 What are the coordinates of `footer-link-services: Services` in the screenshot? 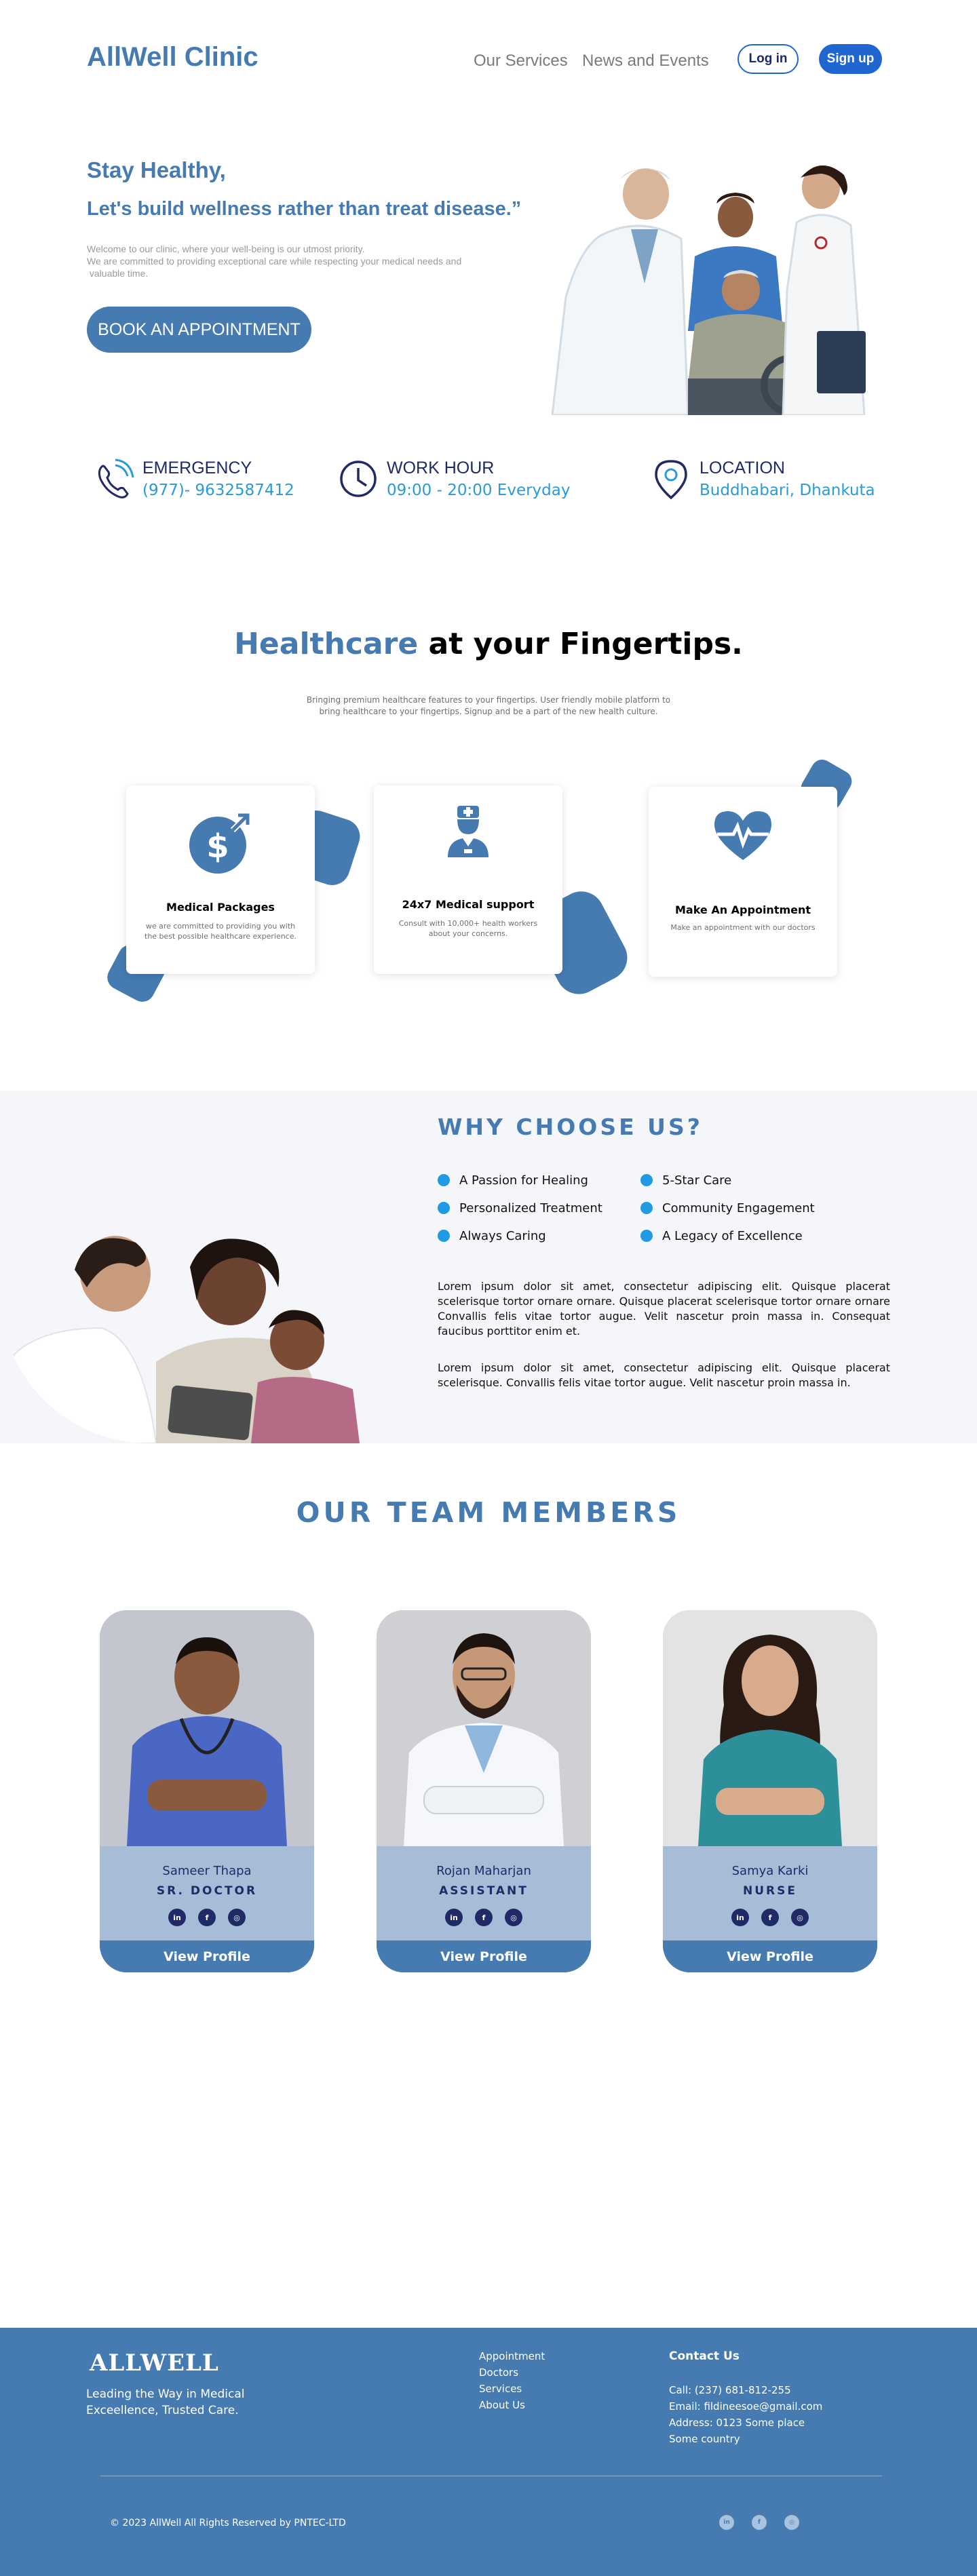 It's located at (512, 2389).